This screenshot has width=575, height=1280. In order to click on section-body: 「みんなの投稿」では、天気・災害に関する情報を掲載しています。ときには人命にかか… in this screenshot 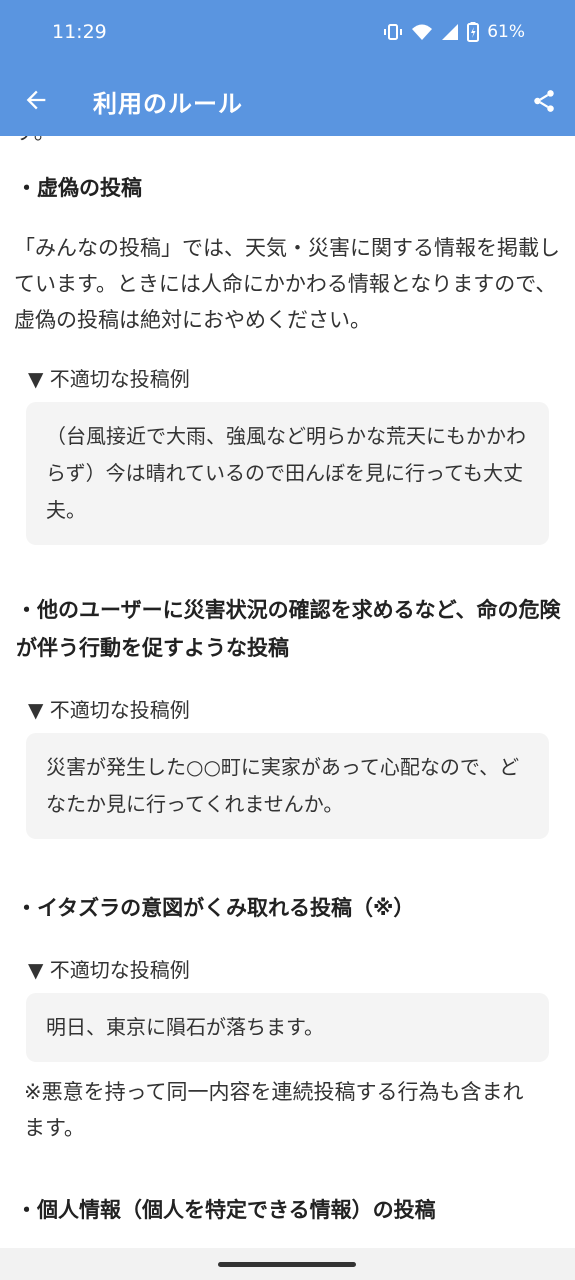, I will do `click(287, 284)`.